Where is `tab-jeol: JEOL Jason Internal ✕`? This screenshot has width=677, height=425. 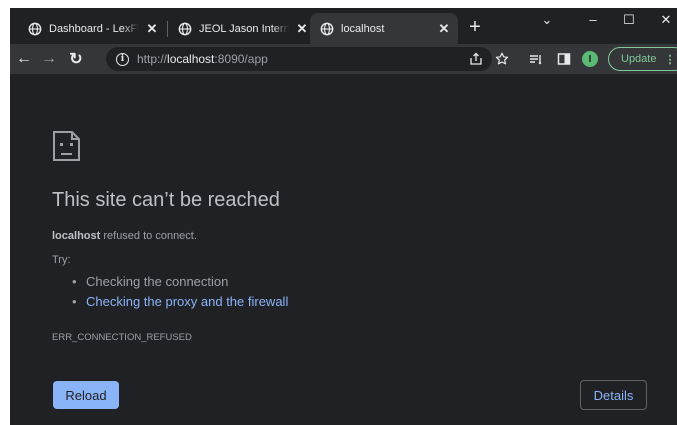
tab-jeol: JEOL Jason Internal ✕ is located at coordinates (242, 28).